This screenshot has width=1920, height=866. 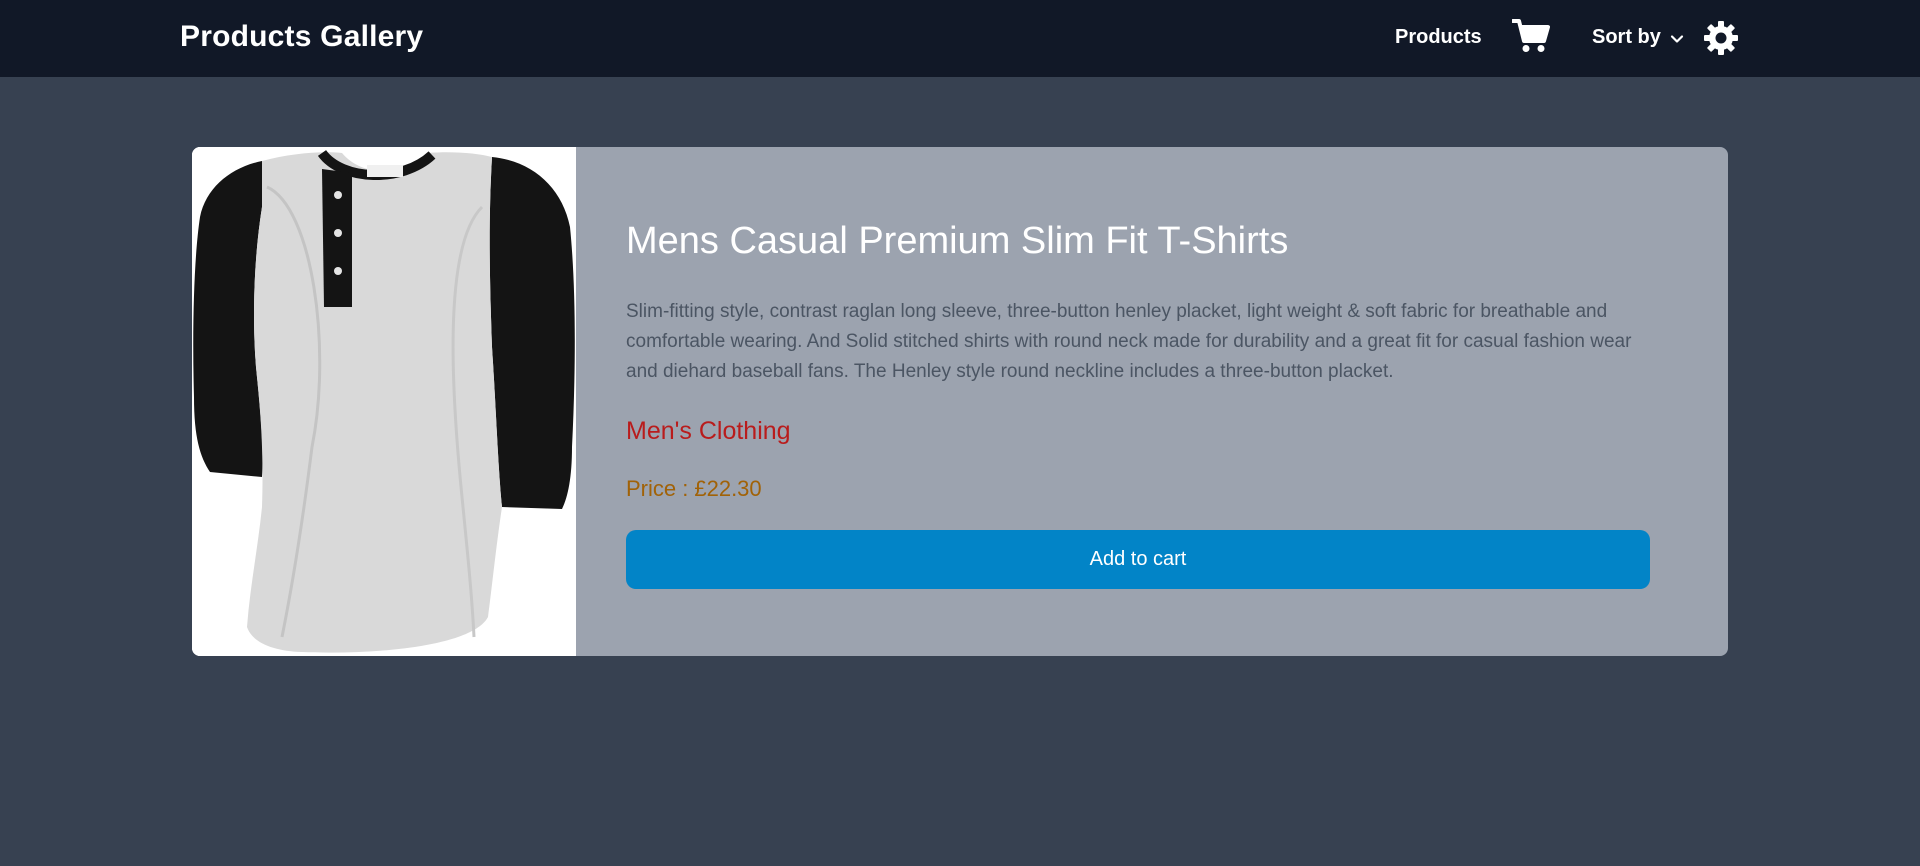 What do you see at coordinates (728, 488) in the screenshot?
I see `price-value: £22.30` at bounding box center [728, 488].